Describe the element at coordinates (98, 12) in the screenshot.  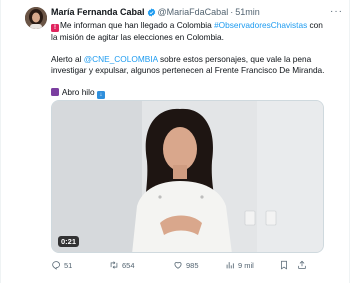
I see `author-name: María Fernanda Cabal` at that location.